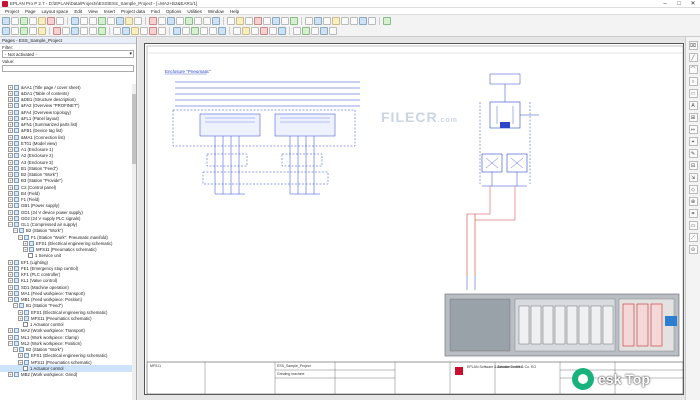 This screenshot has width=700, height=400. Describe the element at coordinates (68, 375) in the screenshot. I see `tree-item: + MB2 (Work workpiece: Grind)` at that location.